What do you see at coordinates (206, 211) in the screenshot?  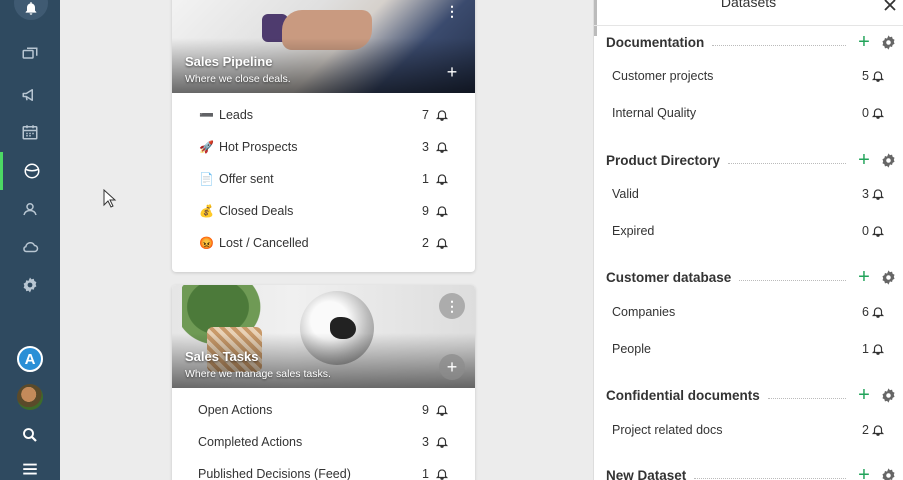 I see `stage-emoji: 💰` at bounding box center [206, 211].